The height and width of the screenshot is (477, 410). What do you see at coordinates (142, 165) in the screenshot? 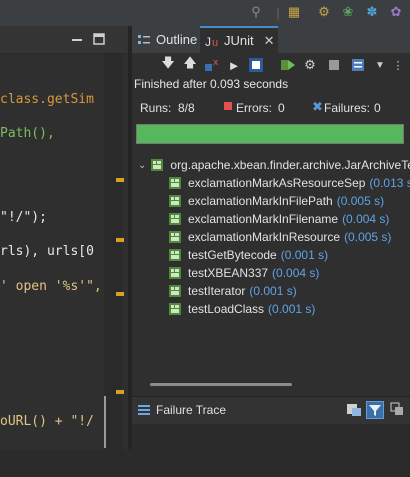
I see `chevron-down-icon: ⌄` at bounding box center [142, 165].